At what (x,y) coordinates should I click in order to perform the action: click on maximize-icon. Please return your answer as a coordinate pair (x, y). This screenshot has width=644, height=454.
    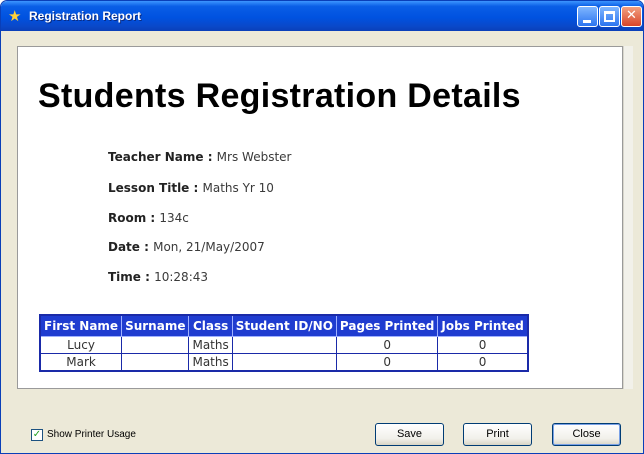
    Looking at the image, I should click on (609, 16).